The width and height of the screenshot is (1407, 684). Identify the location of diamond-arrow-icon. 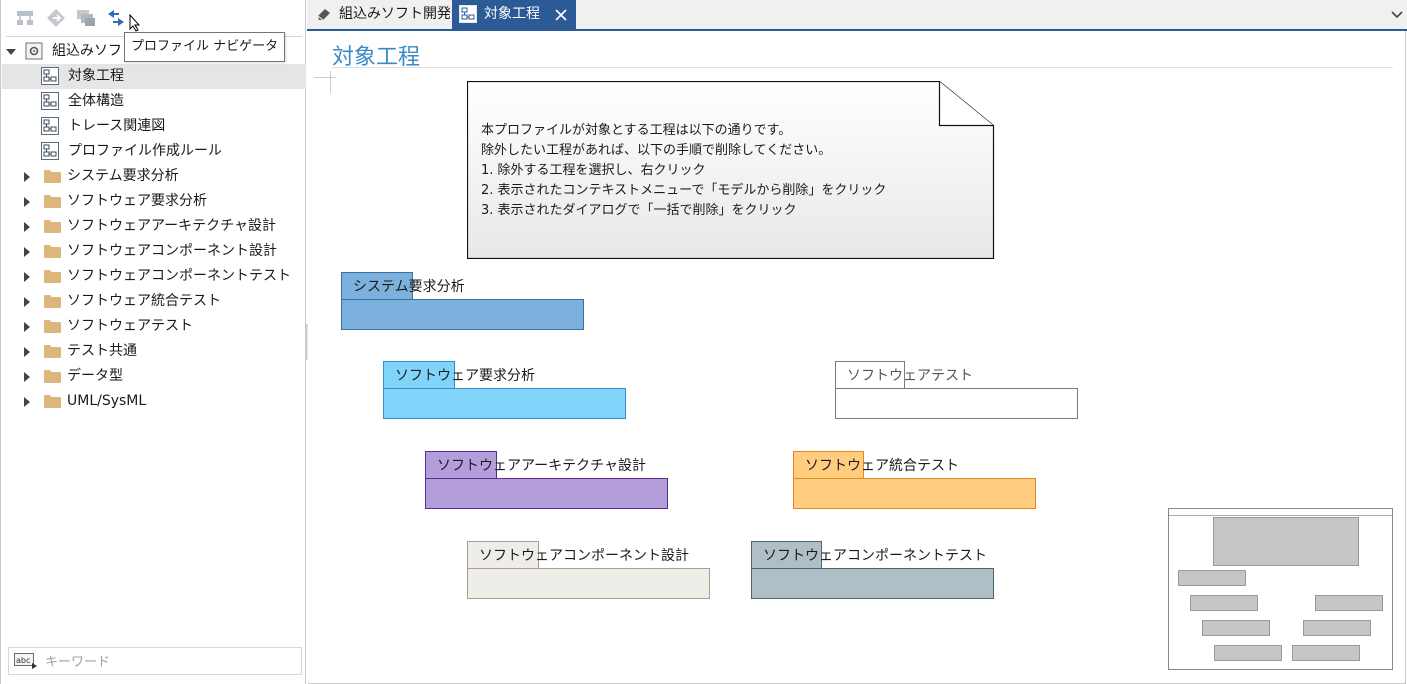
(56, 18).